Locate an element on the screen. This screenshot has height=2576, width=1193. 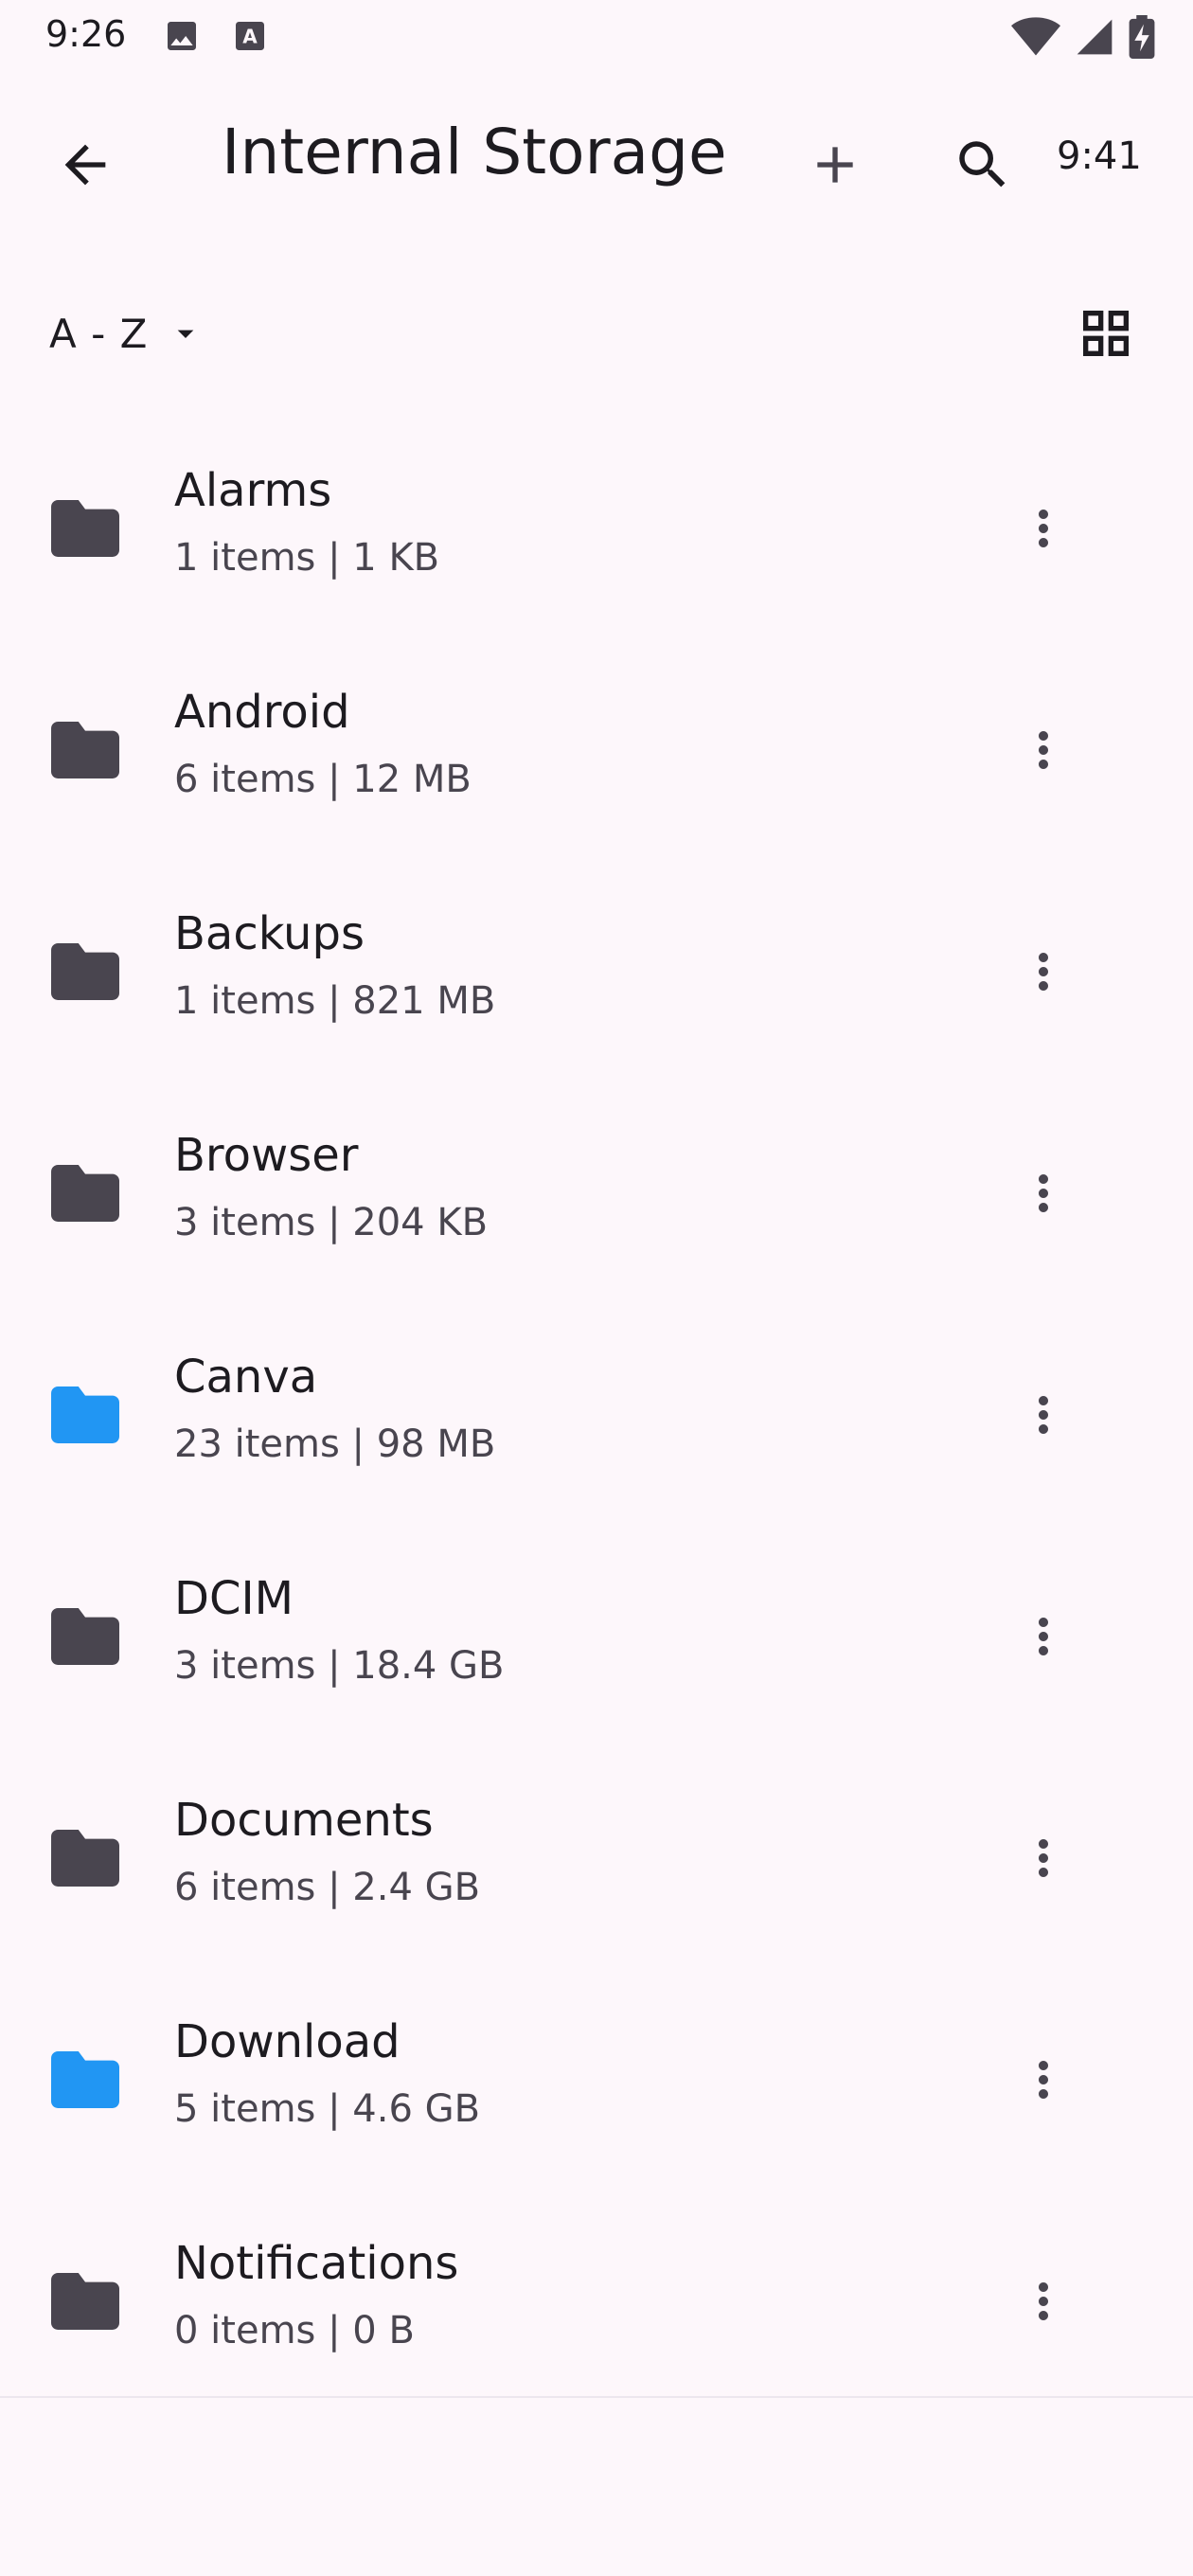
folder-meta: 1 items | 821 MB is located at coordinates (335, 1001).